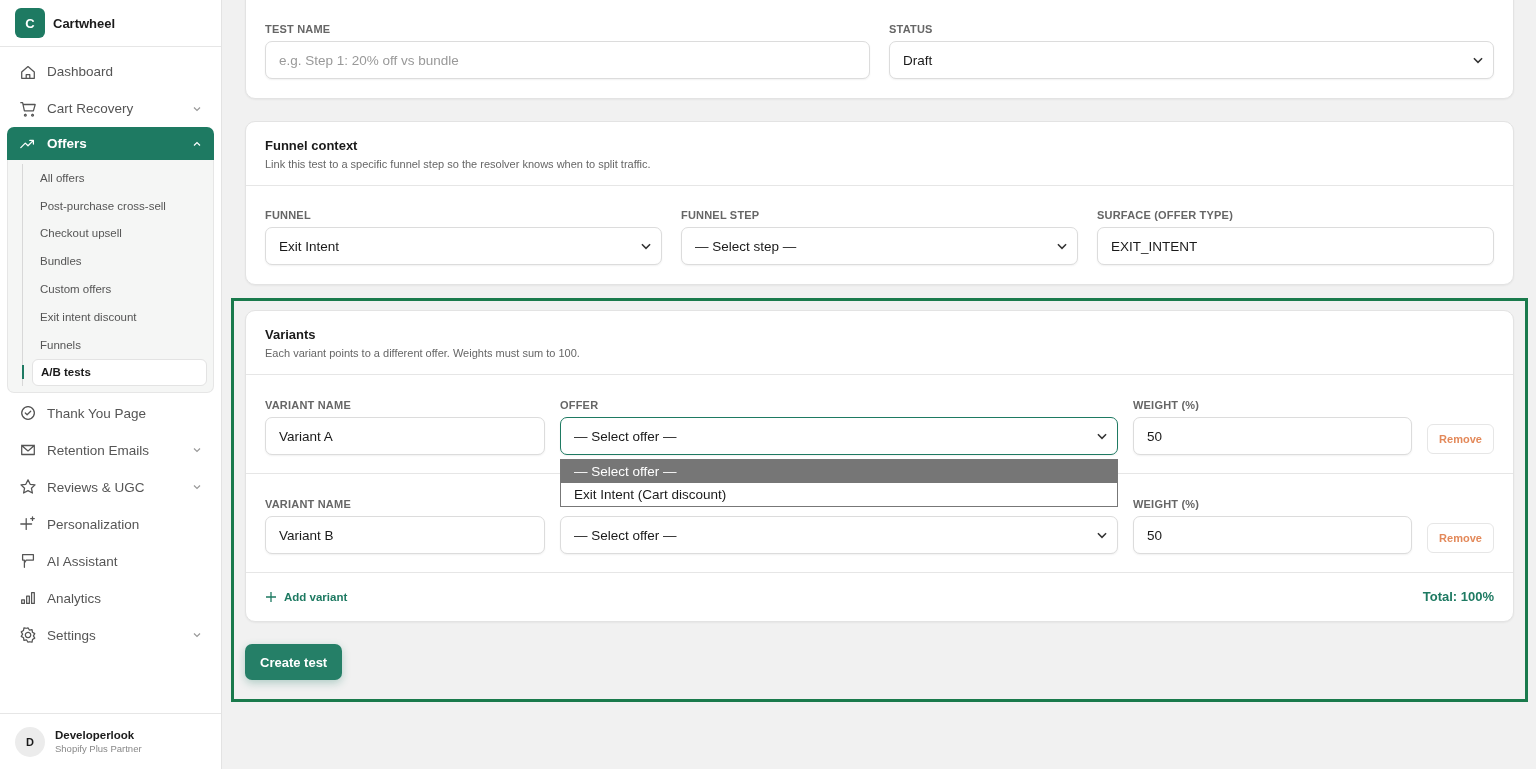  Describe the element at coordinates (95, 735) in the screenshot. I see `user-name: Developerlook` at that location.